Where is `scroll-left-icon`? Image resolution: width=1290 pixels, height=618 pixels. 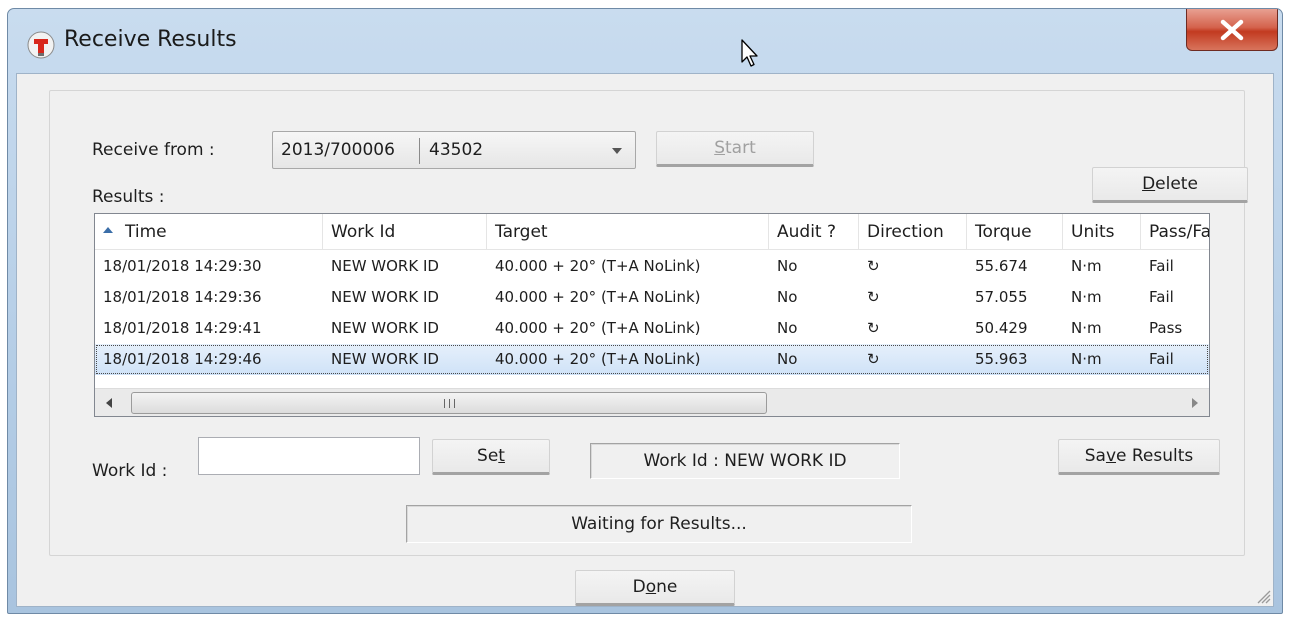 scroll-left-icon is located at coordinates (109, 402).